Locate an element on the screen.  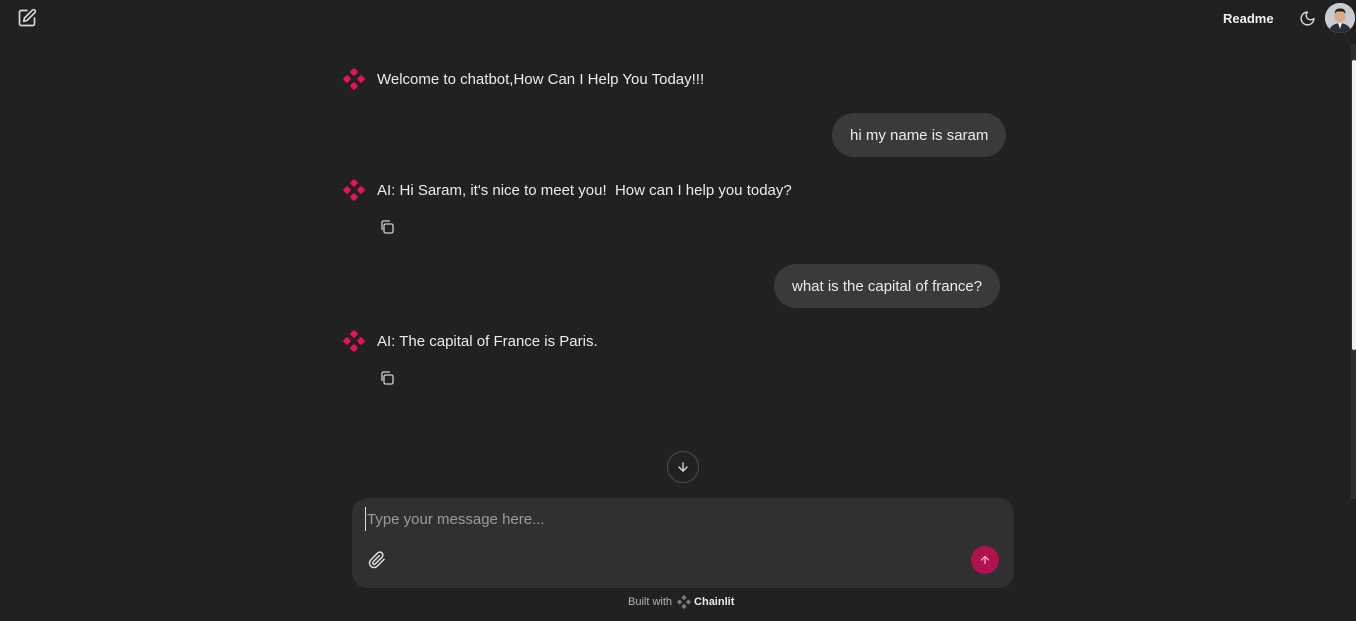
attach-file-button is located at coordinates (377, 560).